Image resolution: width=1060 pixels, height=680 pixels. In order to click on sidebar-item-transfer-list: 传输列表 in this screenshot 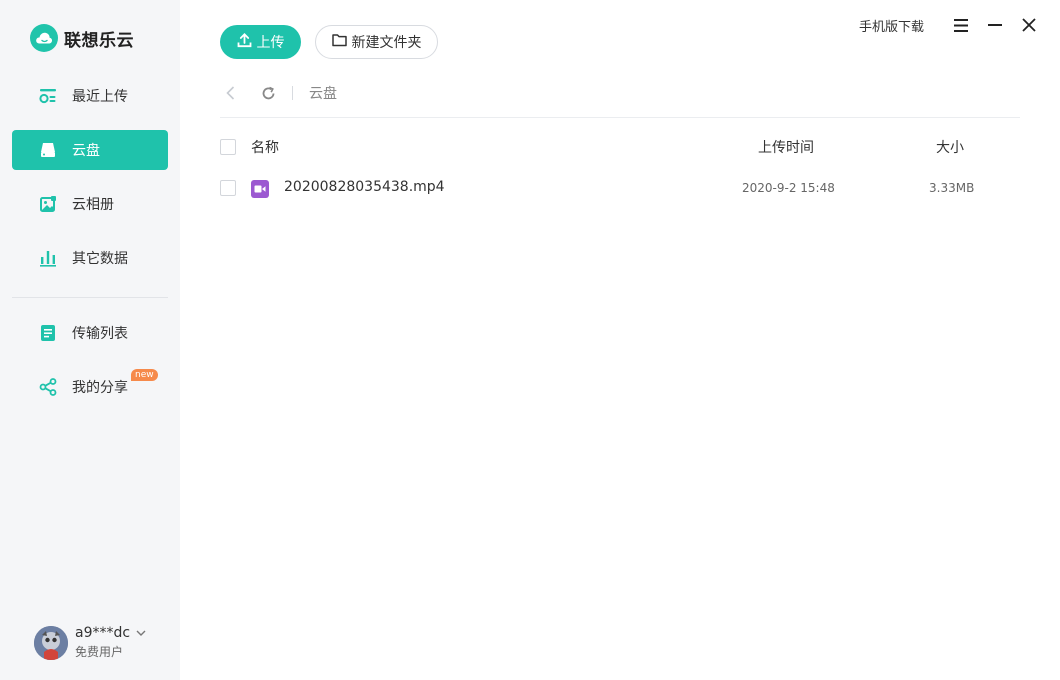, I will do `click(90, 333)`.